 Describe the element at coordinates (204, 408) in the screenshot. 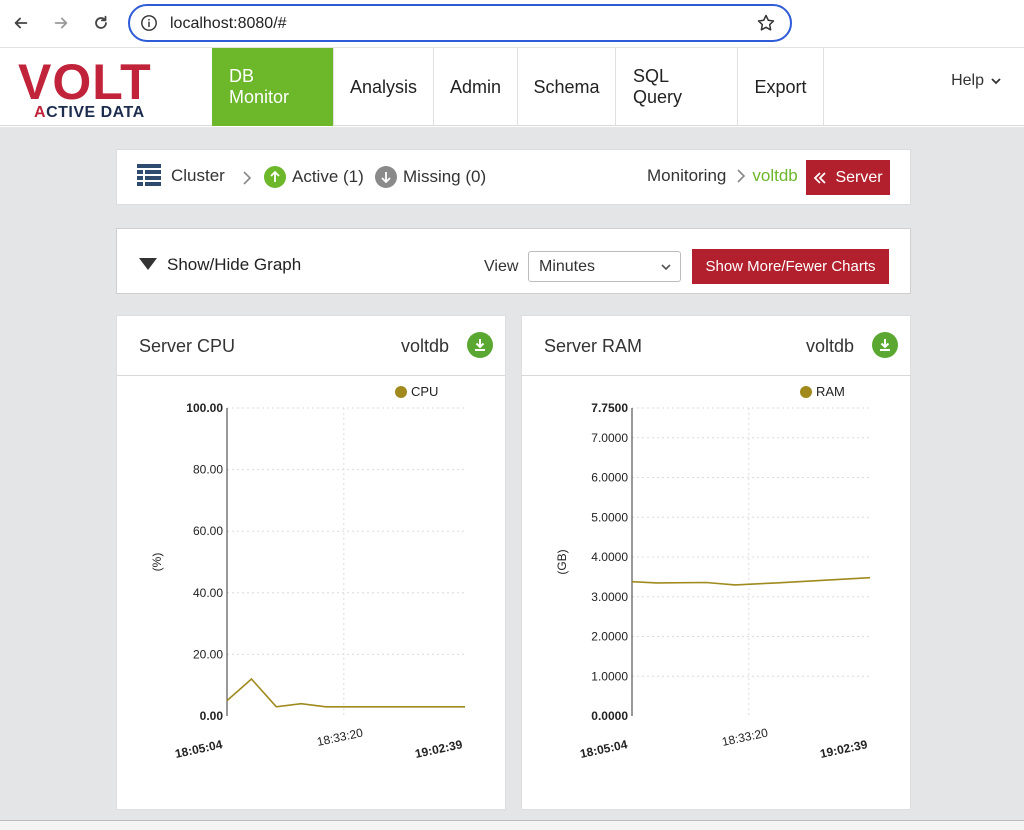

I see `y-tick-label: 100.00` at that location.